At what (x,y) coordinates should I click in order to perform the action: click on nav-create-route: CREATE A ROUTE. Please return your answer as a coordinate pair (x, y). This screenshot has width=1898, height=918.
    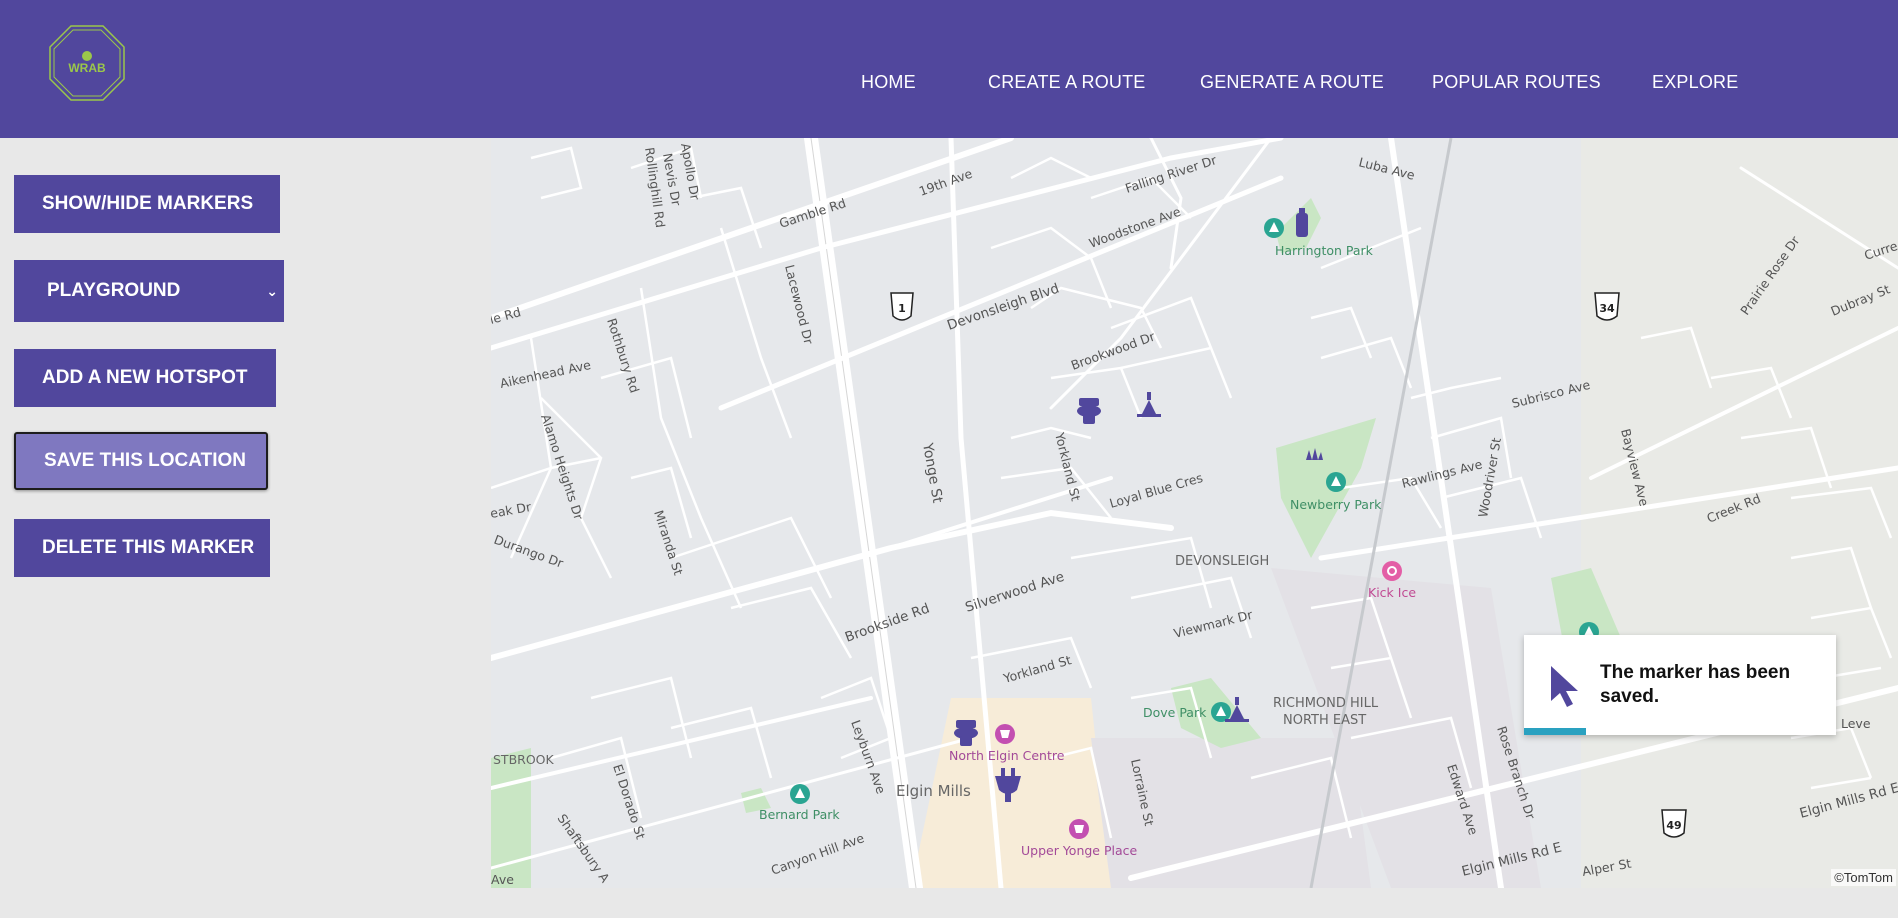
    Looking at the image, I should click on (1067, 82).